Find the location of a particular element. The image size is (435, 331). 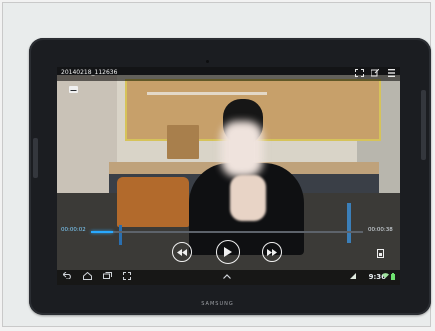

video-title: 20140218_112636 is located at coordinates (89, 72).